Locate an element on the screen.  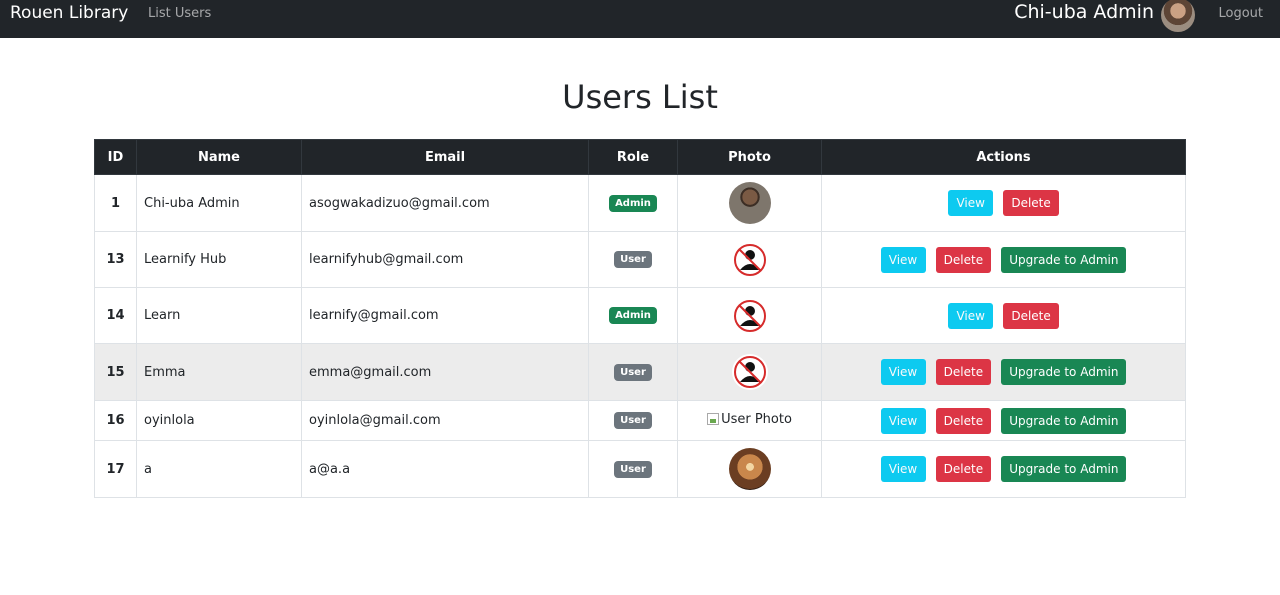
current-user-name: Chi-uba Admin is located at coordinates (1084, 12).